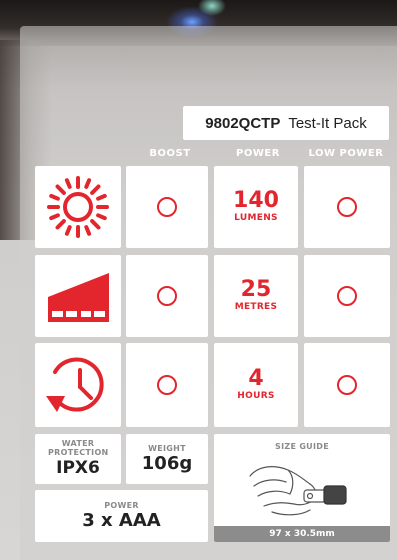 Image resolution: width=397 pixels, height=560 pixels. What do you see at coordinates (256, 396) in the screenshot?
I see `runtime-unit: HOURS` at bounding box center [256, 396].